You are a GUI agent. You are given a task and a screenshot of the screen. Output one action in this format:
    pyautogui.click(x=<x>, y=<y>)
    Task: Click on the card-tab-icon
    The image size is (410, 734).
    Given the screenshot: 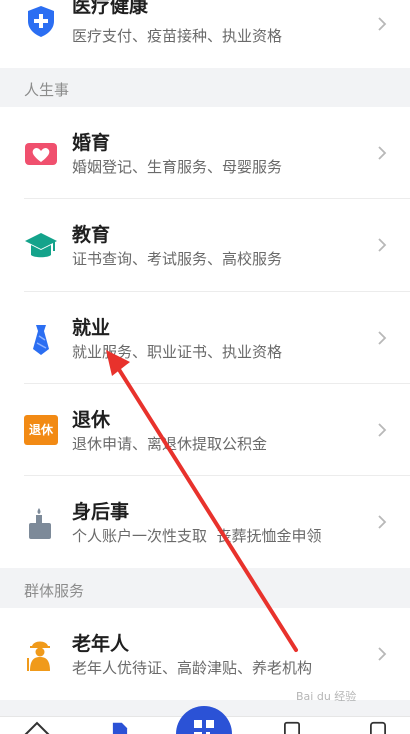 What is the action you would take?
    pyautogui.click(x=292, y=727)
    